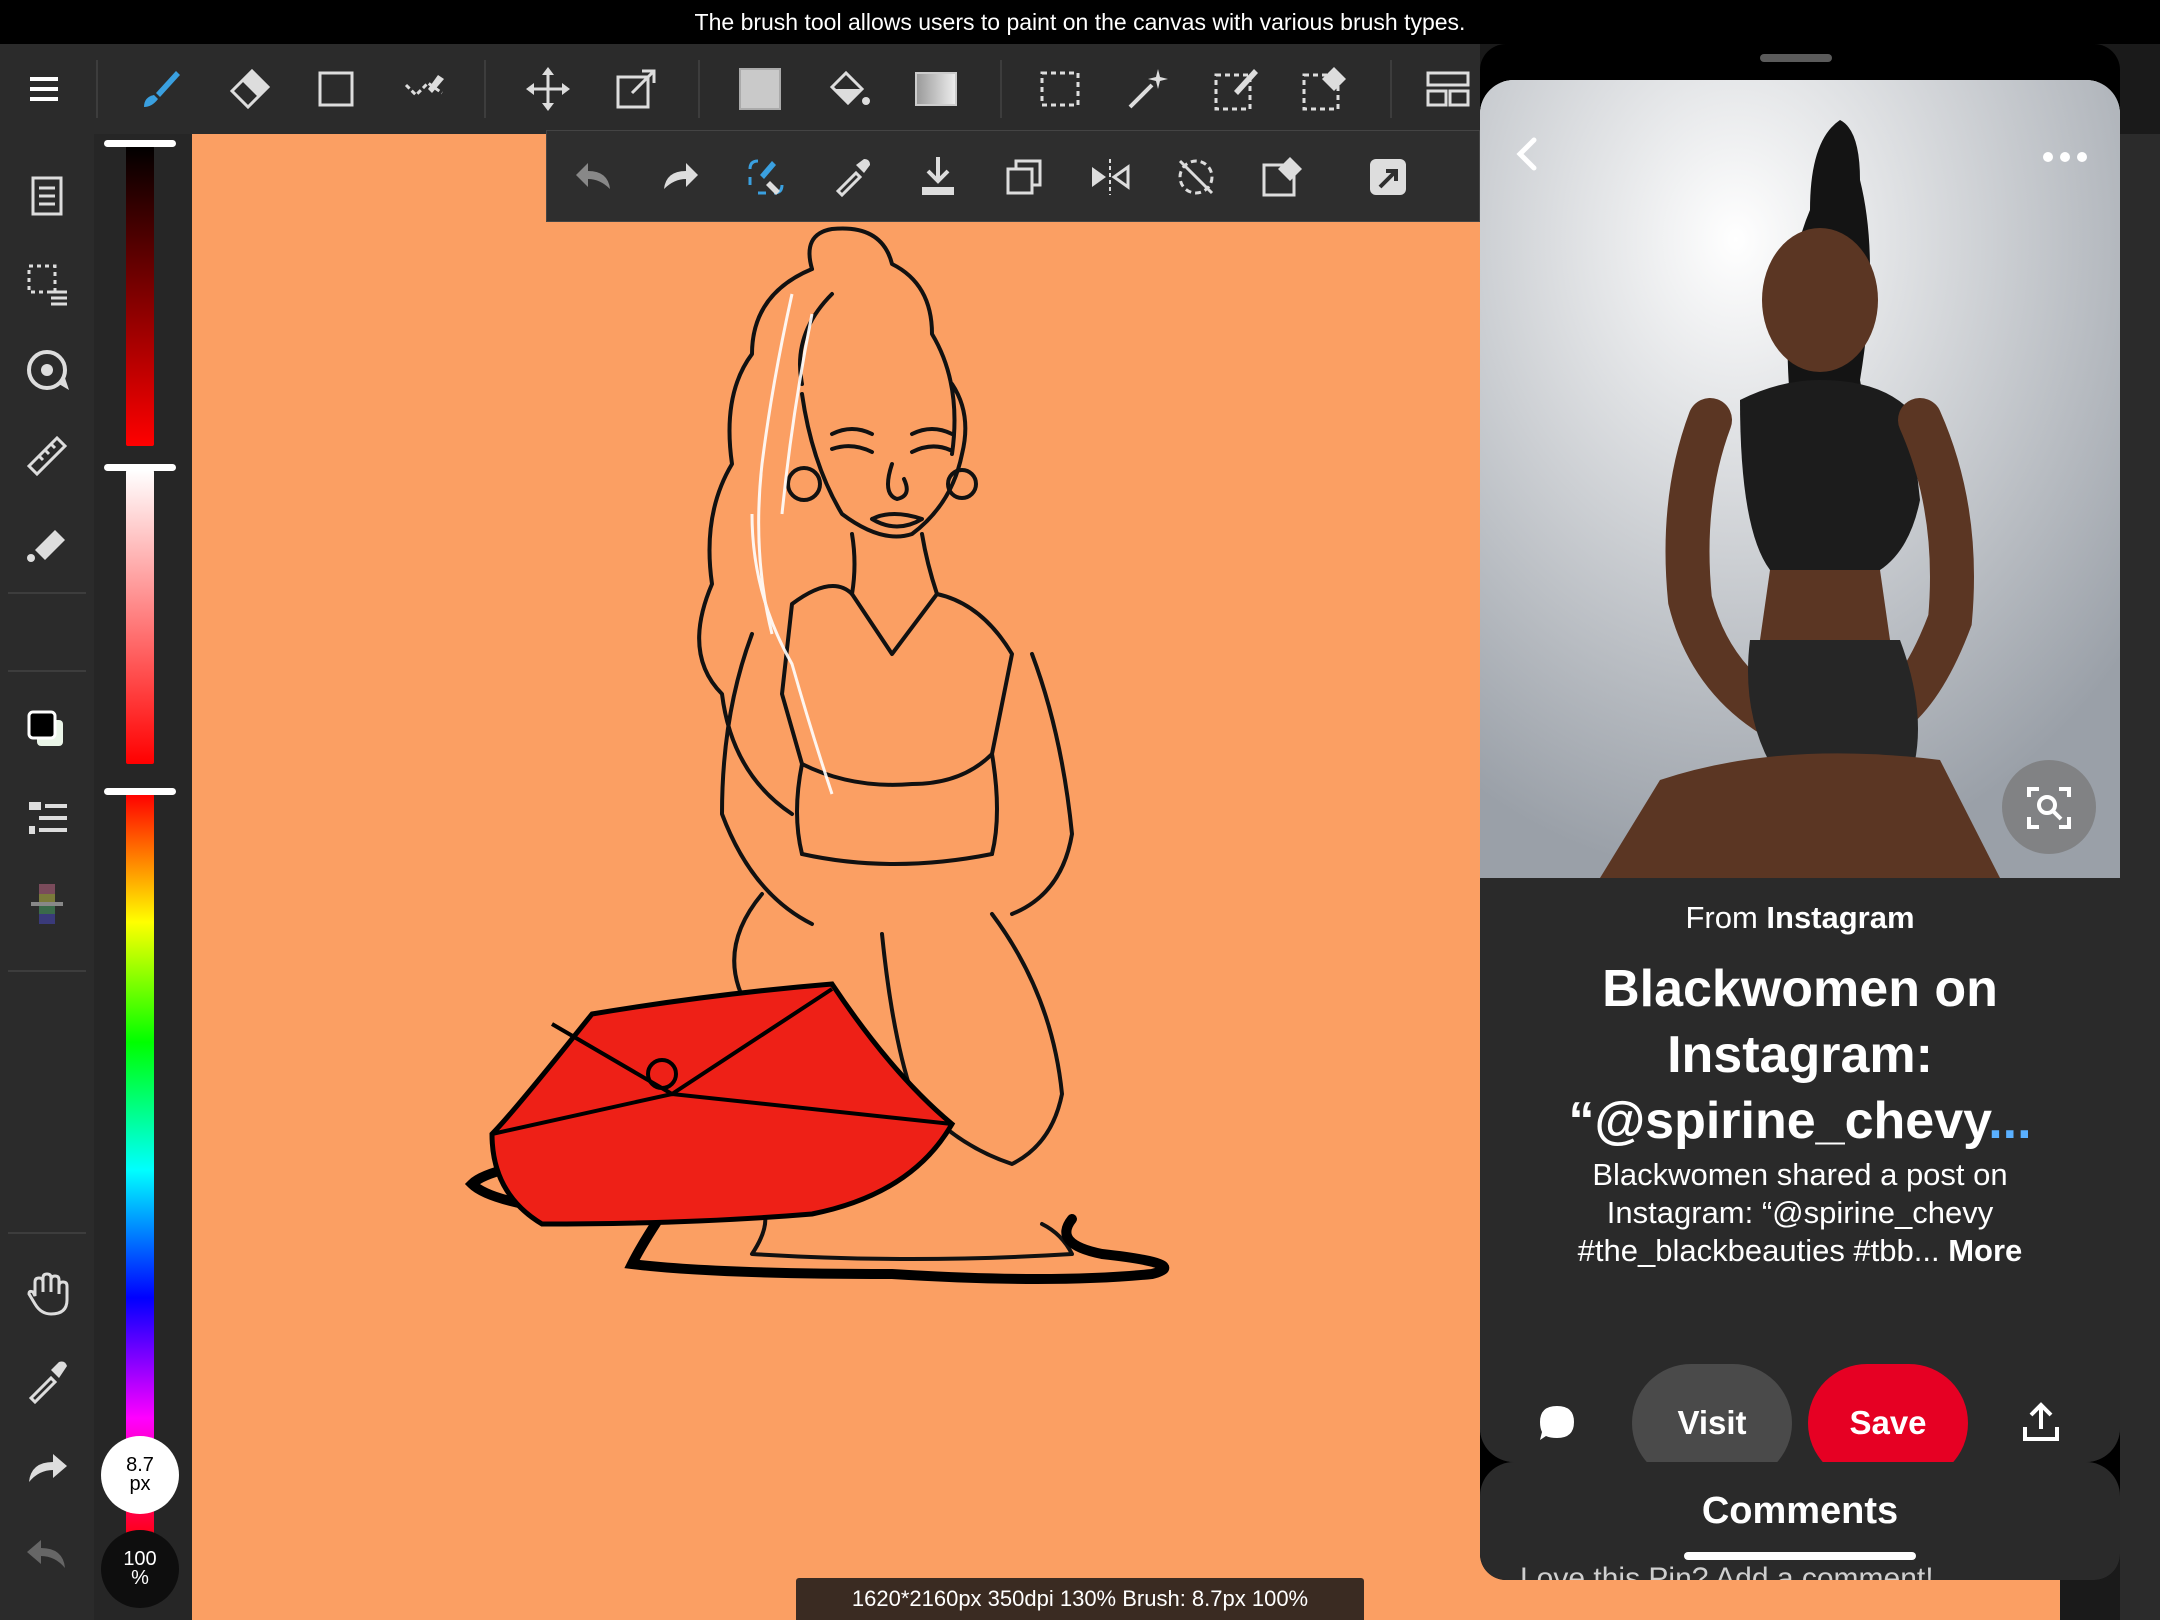  I want to click on smudge-icon, so click(424, 89).